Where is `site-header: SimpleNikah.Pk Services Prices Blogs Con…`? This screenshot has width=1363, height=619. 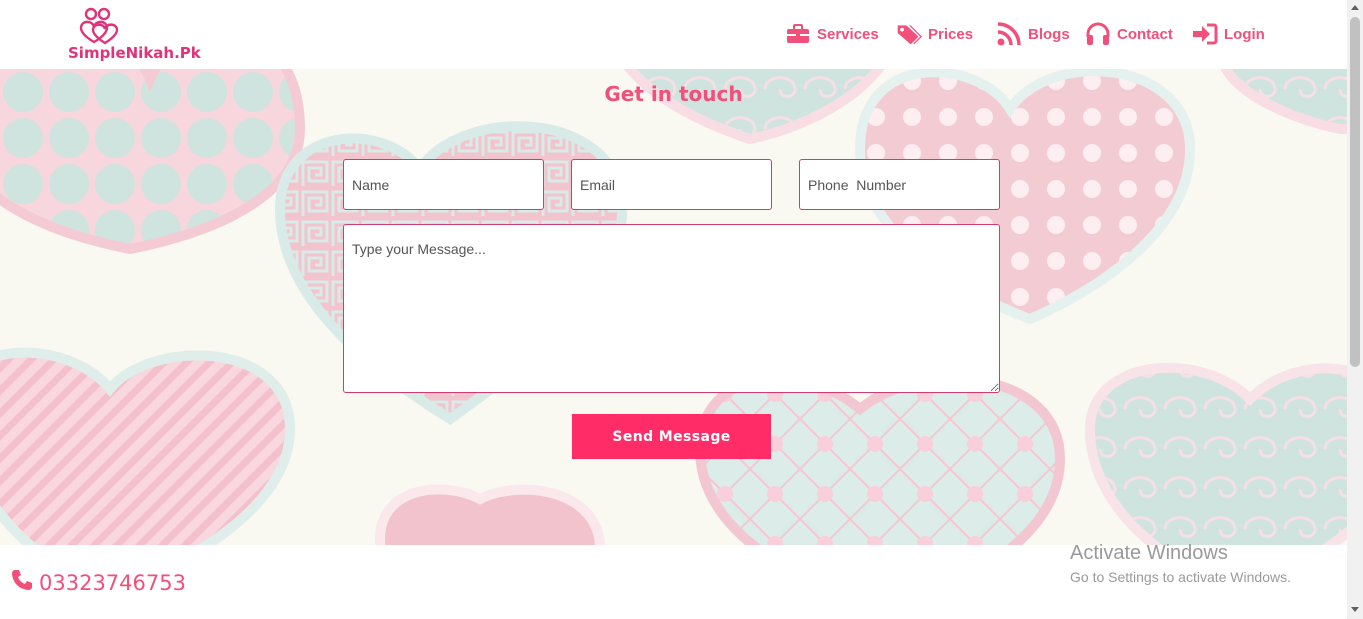 site-header: SimpleNikah.Pk Services Prices Blogs Con… is located at coordinates (673, 34).